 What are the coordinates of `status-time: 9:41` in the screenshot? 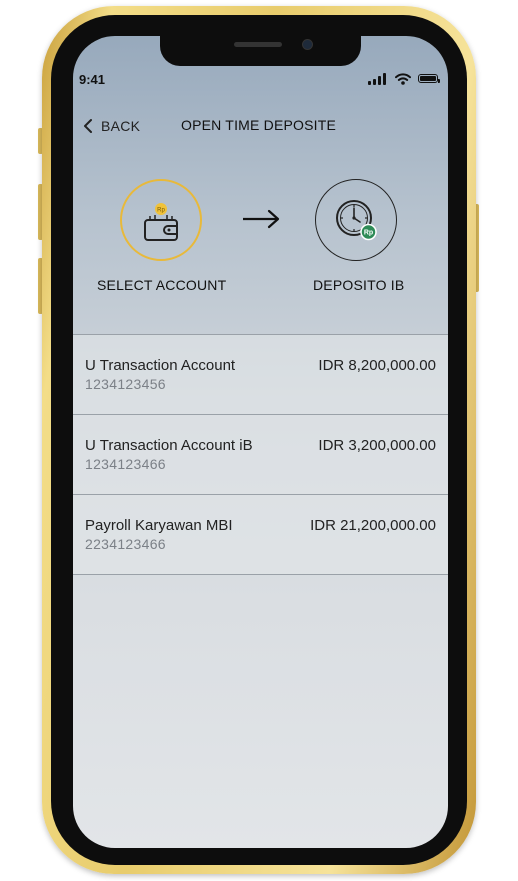 It's located at (92, 79).